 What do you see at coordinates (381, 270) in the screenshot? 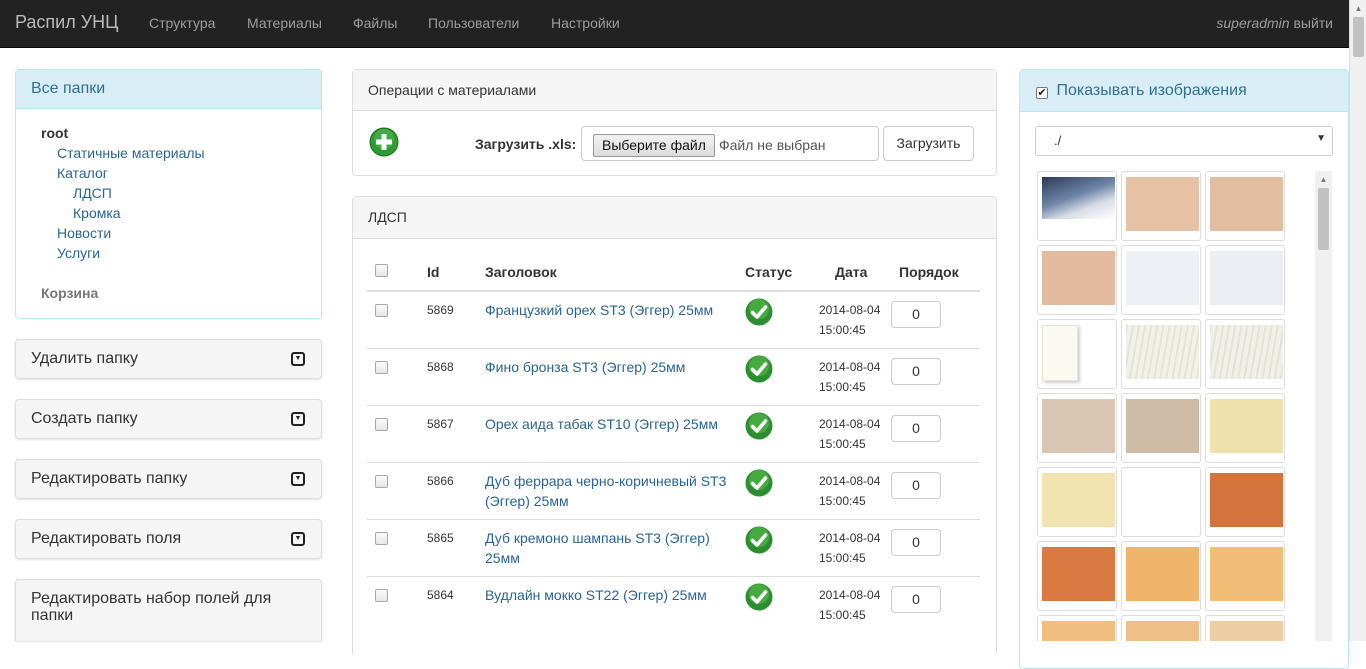
I see `select-all-checkbox` at bounding box center [381, 270].